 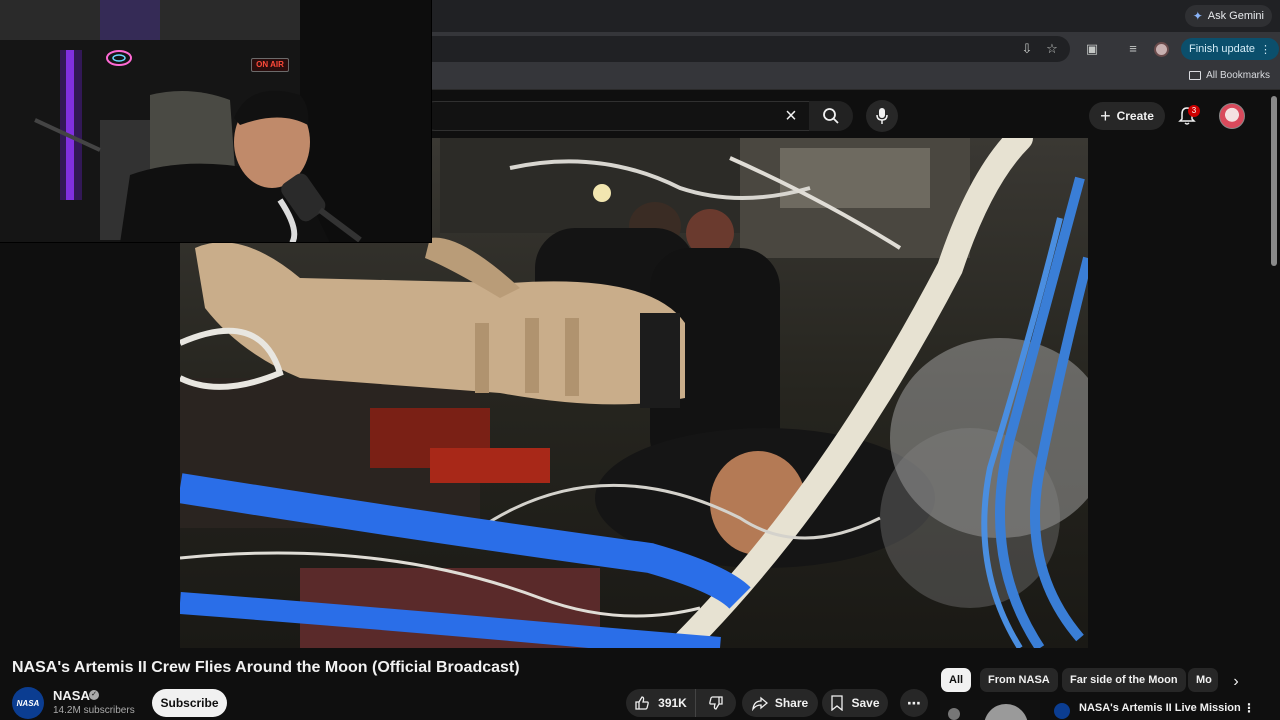 I want to click on all-bookmarks-button: All Bookmarks, so click(x=1229, y=75).